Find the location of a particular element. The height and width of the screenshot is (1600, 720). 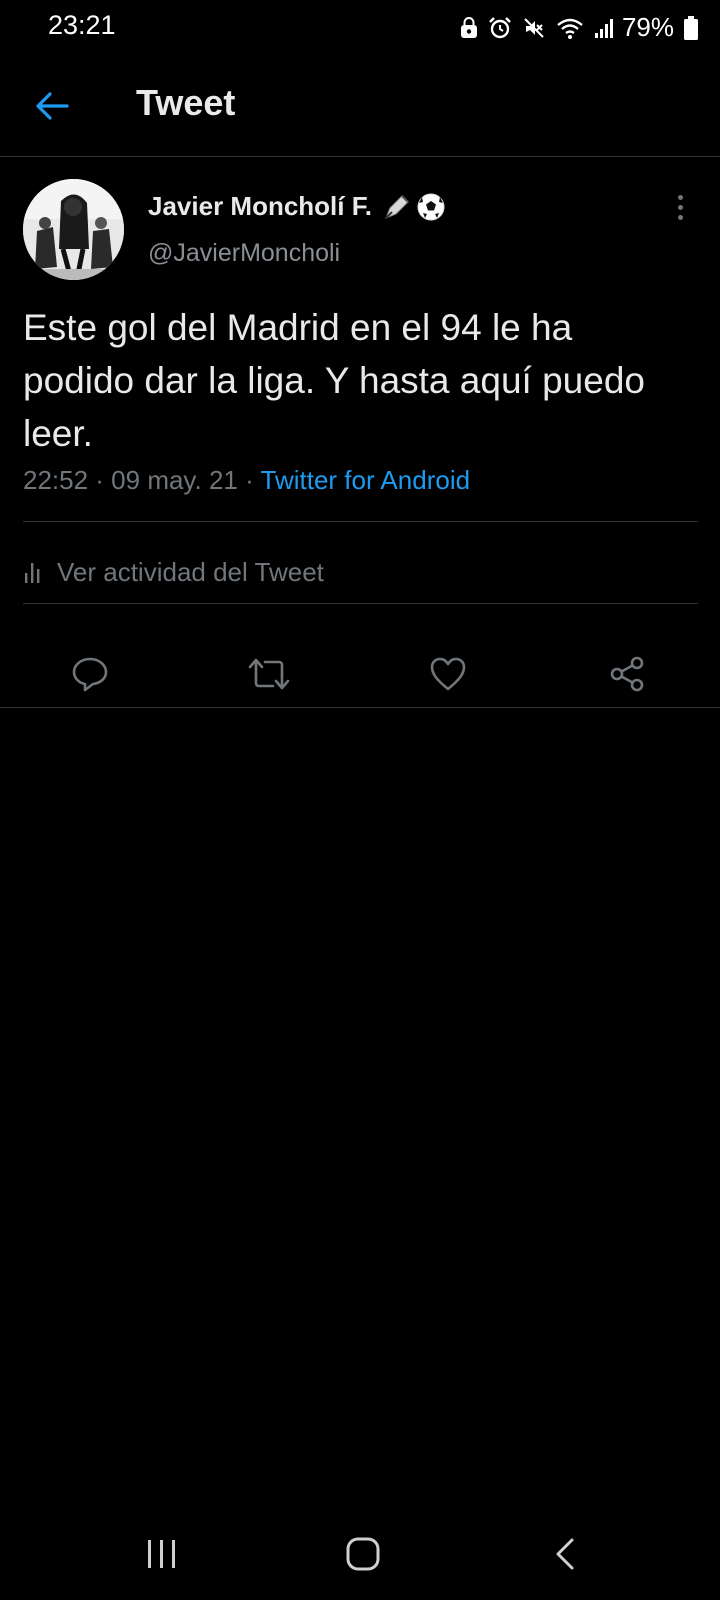

tweet-activity-link: Ver actividad del Tweet is located at coordinates (173, 572).